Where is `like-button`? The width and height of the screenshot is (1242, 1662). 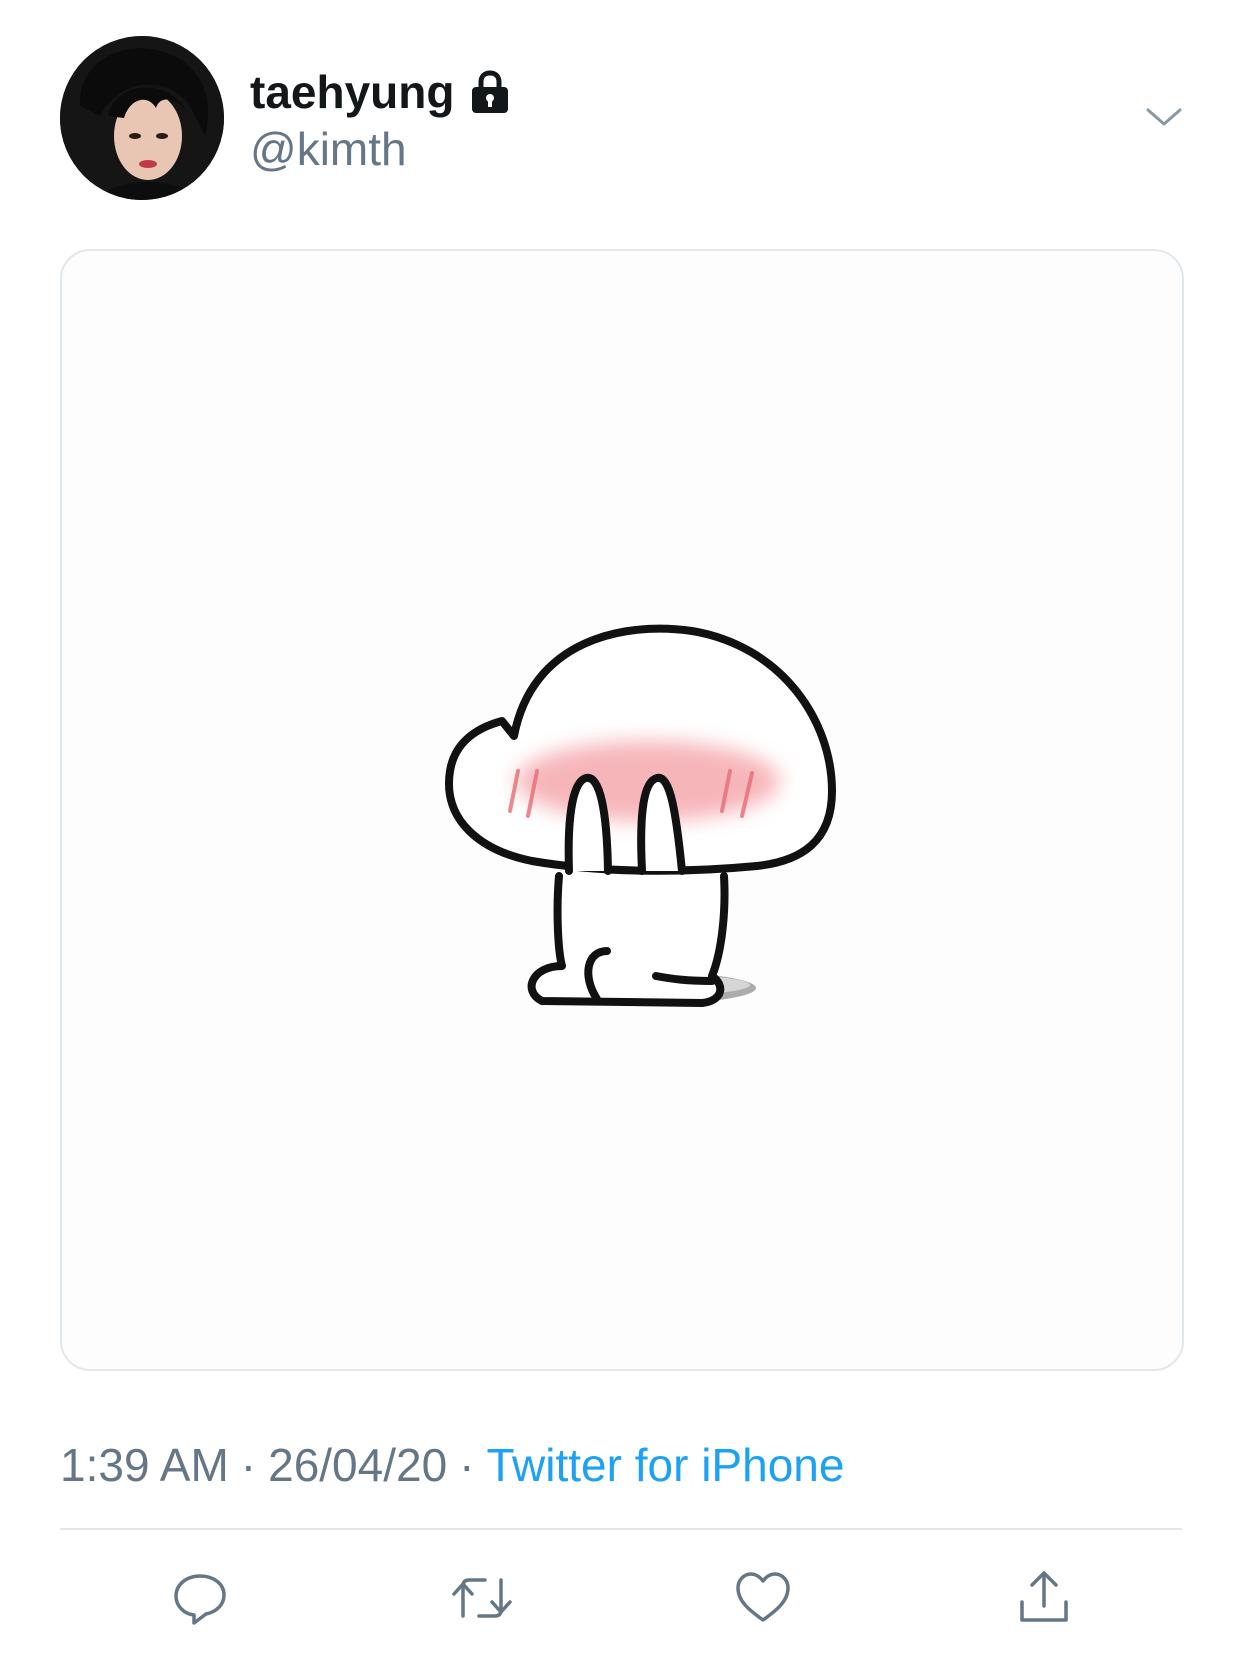
like-button is located at coordinates (763, 1598).